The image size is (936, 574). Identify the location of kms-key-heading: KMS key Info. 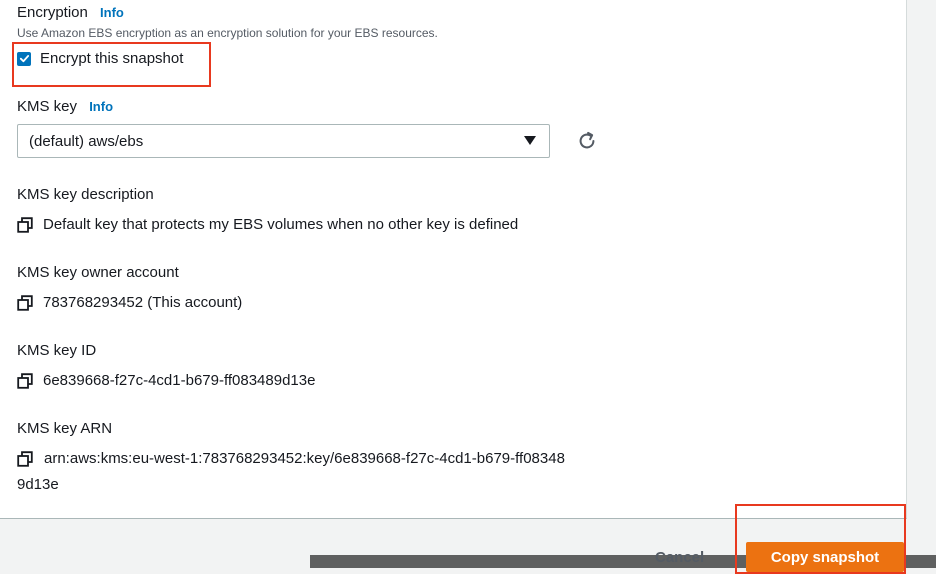
(65, 106).